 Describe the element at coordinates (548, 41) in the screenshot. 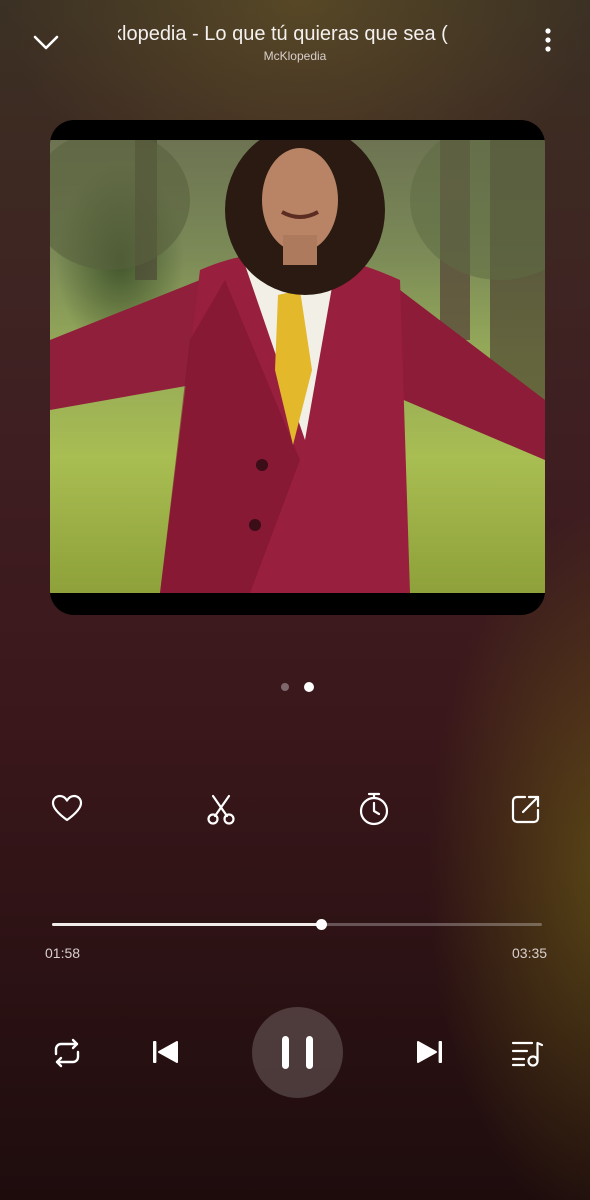

I see `more-options-icon` at that location.